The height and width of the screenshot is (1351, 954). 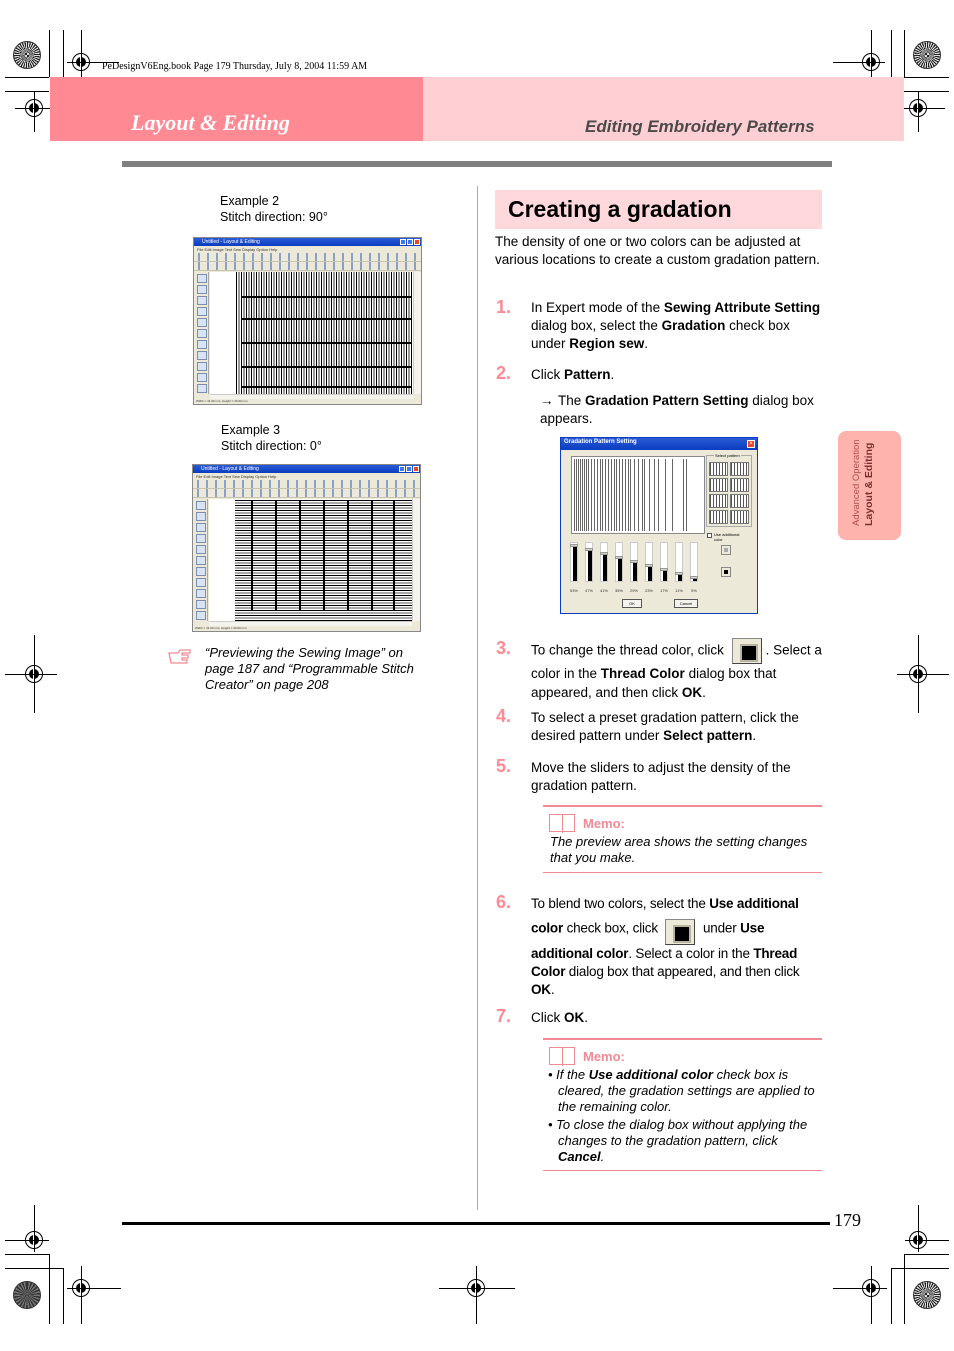 What do you see at coordinates (603, 590) in the screenshot?
I see `slider-percent-label: 41%` at bounding box center [603, 590].